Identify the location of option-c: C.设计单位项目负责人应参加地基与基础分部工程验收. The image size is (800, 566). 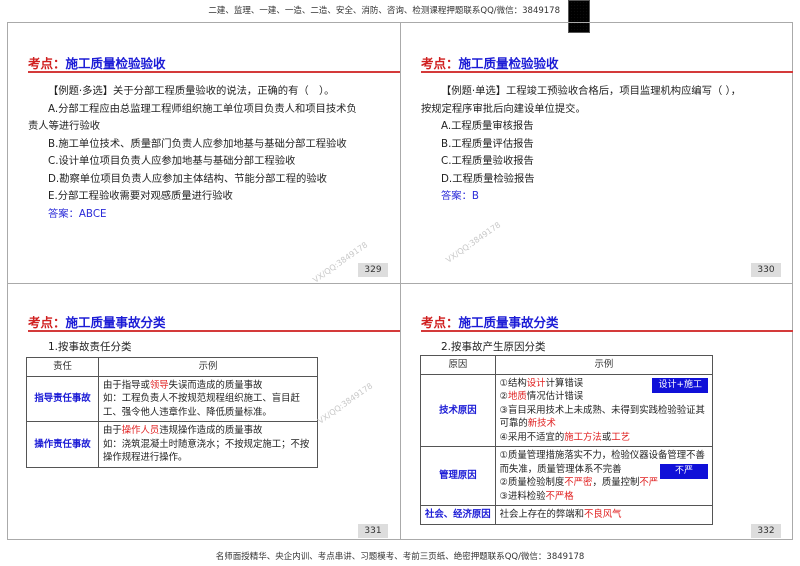
(172, 161).